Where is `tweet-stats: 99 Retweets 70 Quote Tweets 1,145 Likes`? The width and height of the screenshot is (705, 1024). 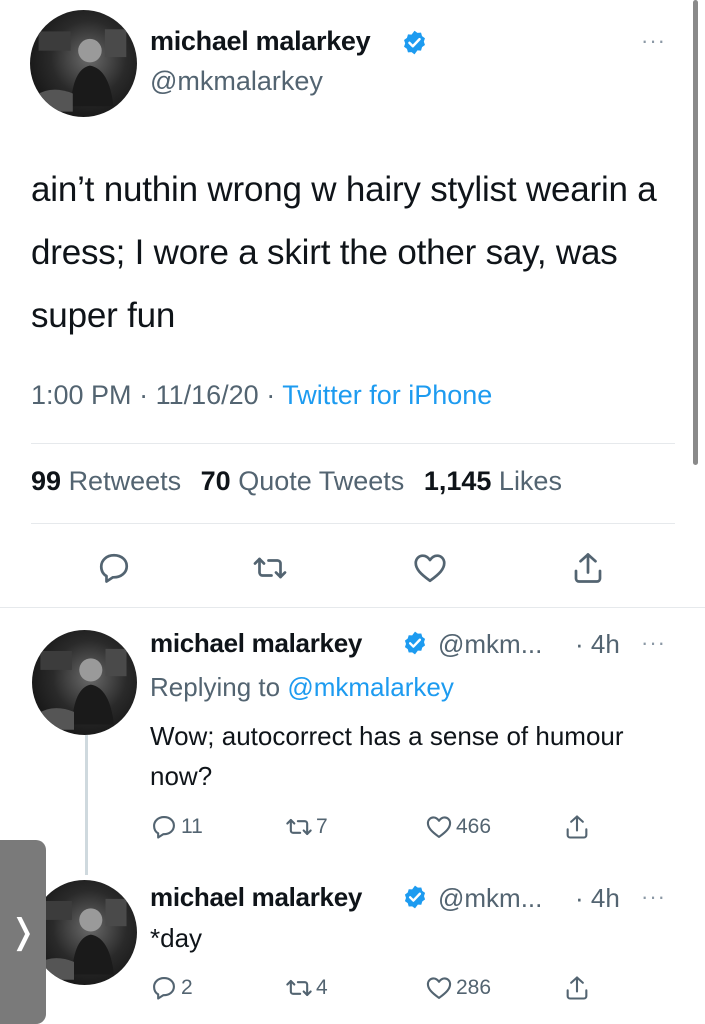 tweet-stats: 99 Retweets 70 Quote Tweets 1,145 Likes is located at coordinates (302, 481).